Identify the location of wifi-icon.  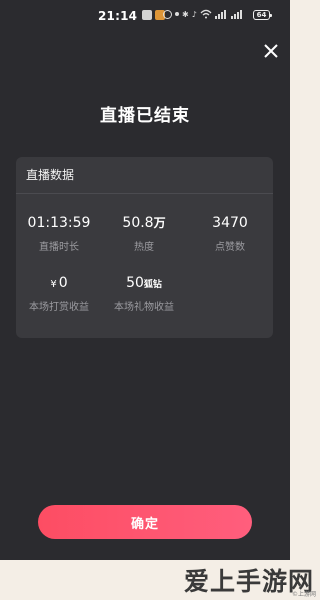
(206, 14).